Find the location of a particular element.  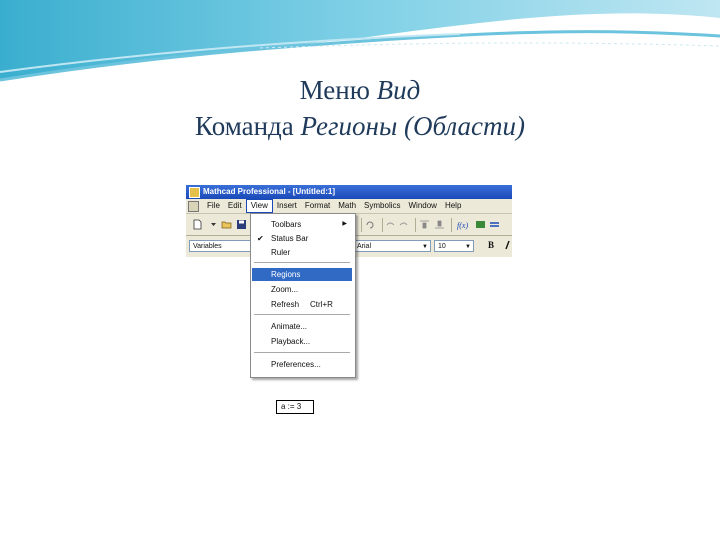

window-title: Mathcad Professional - [Untitled:1] is located at coordinates (269, 191).